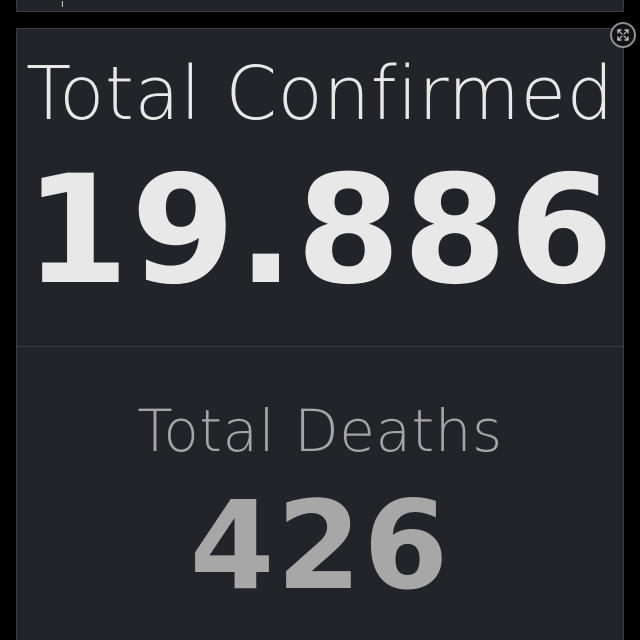 The height and width of the screenshot is (640, 640). Describe the element at coordinates (320, 431) in the screenshot. I see `deaths-title: Total Deaths` at that location.